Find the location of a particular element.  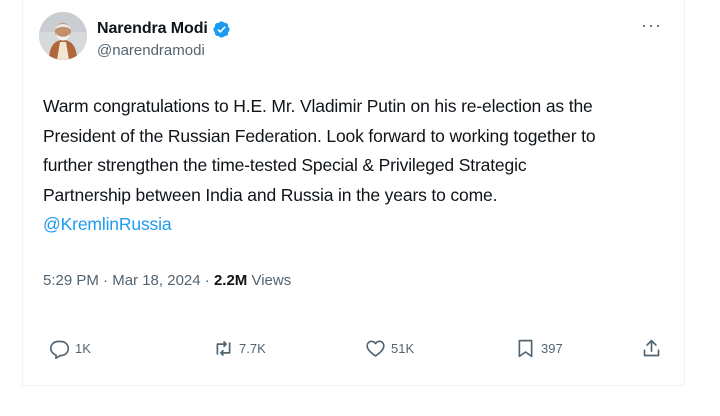

name-row: Narendra Modi is located at coordinates (164, 29).